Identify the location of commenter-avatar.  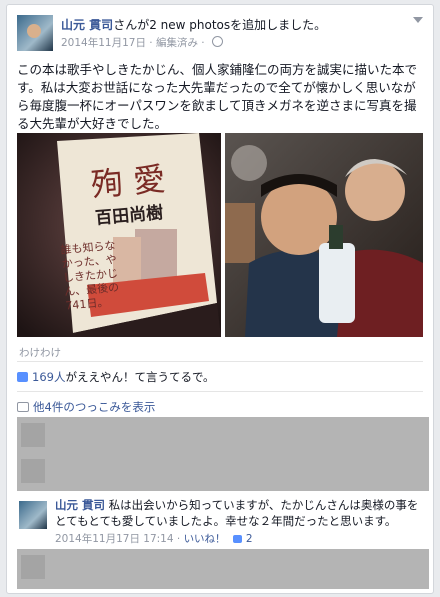
(33, 515).